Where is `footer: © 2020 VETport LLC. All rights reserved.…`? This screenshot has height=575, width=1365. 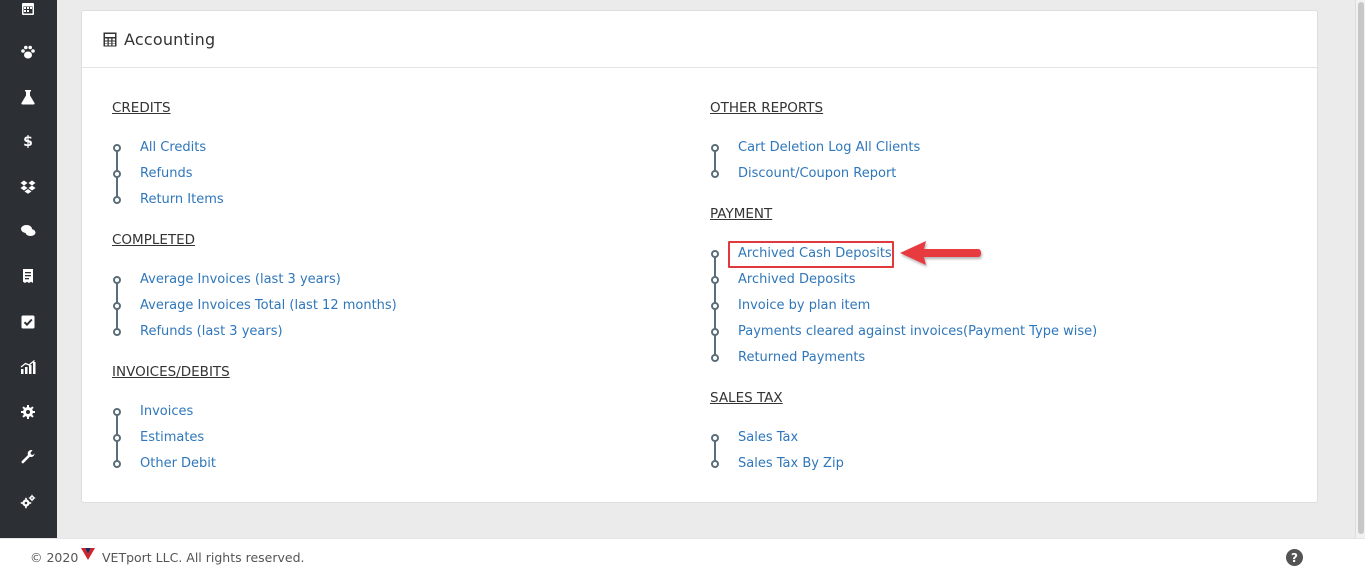
footer: © 2020 VETport LLC. All rights reserved.… is located at coordinates (682, 556).